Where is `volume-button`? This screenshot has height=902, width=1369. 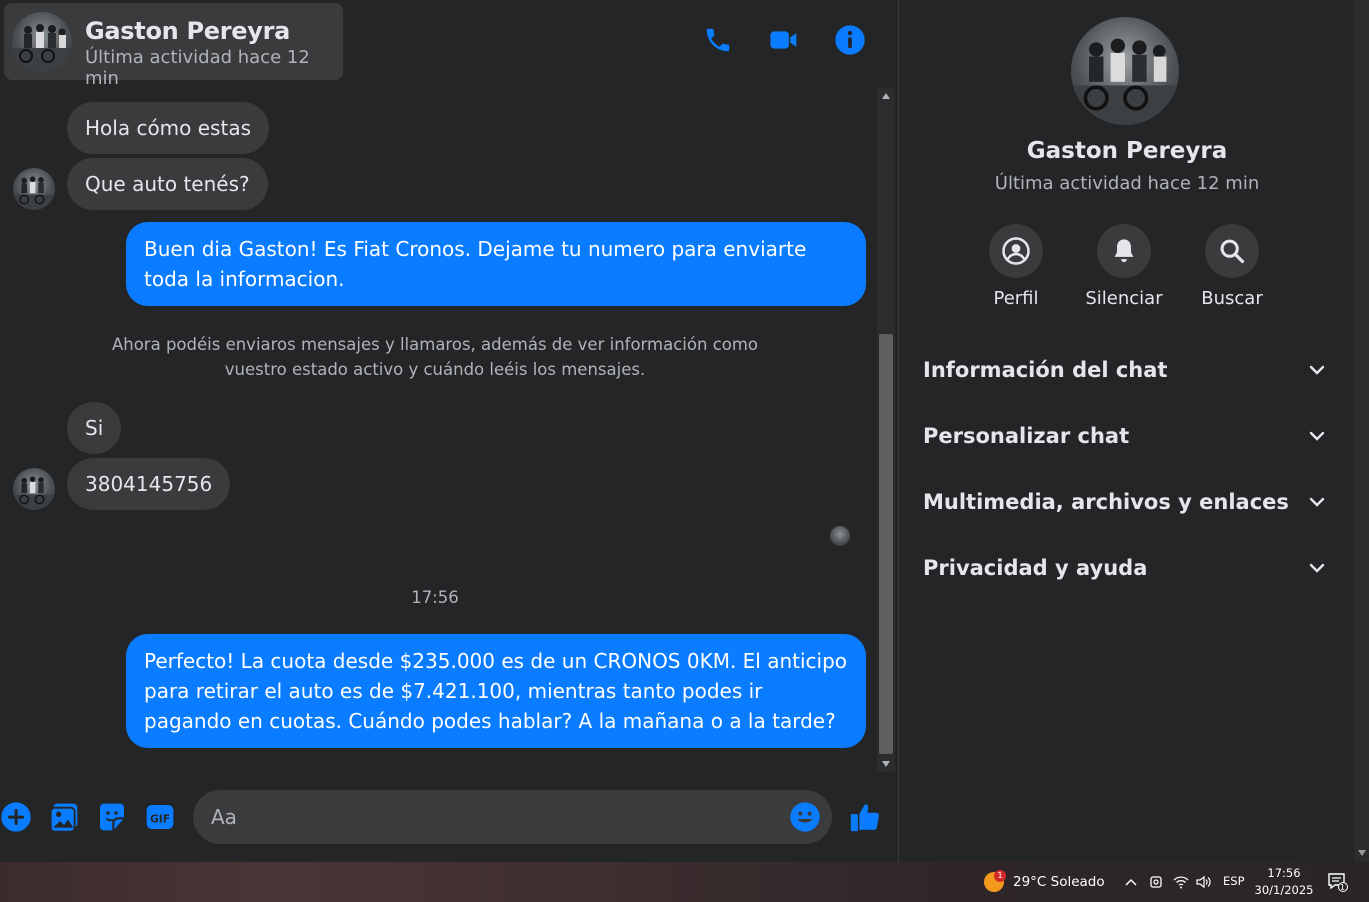
volume-button is located at coordinates (1203, 882).